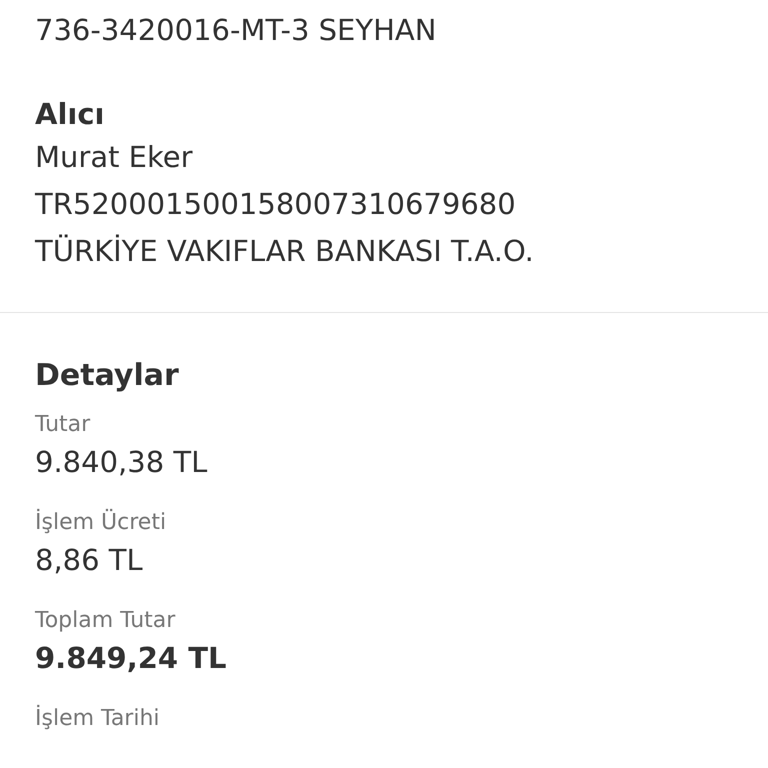  What do you see at coordinates (276, 204) in the screenshot?
I see `recipient-line: TR520001500158007310679680` at bounding box center [276, 204].